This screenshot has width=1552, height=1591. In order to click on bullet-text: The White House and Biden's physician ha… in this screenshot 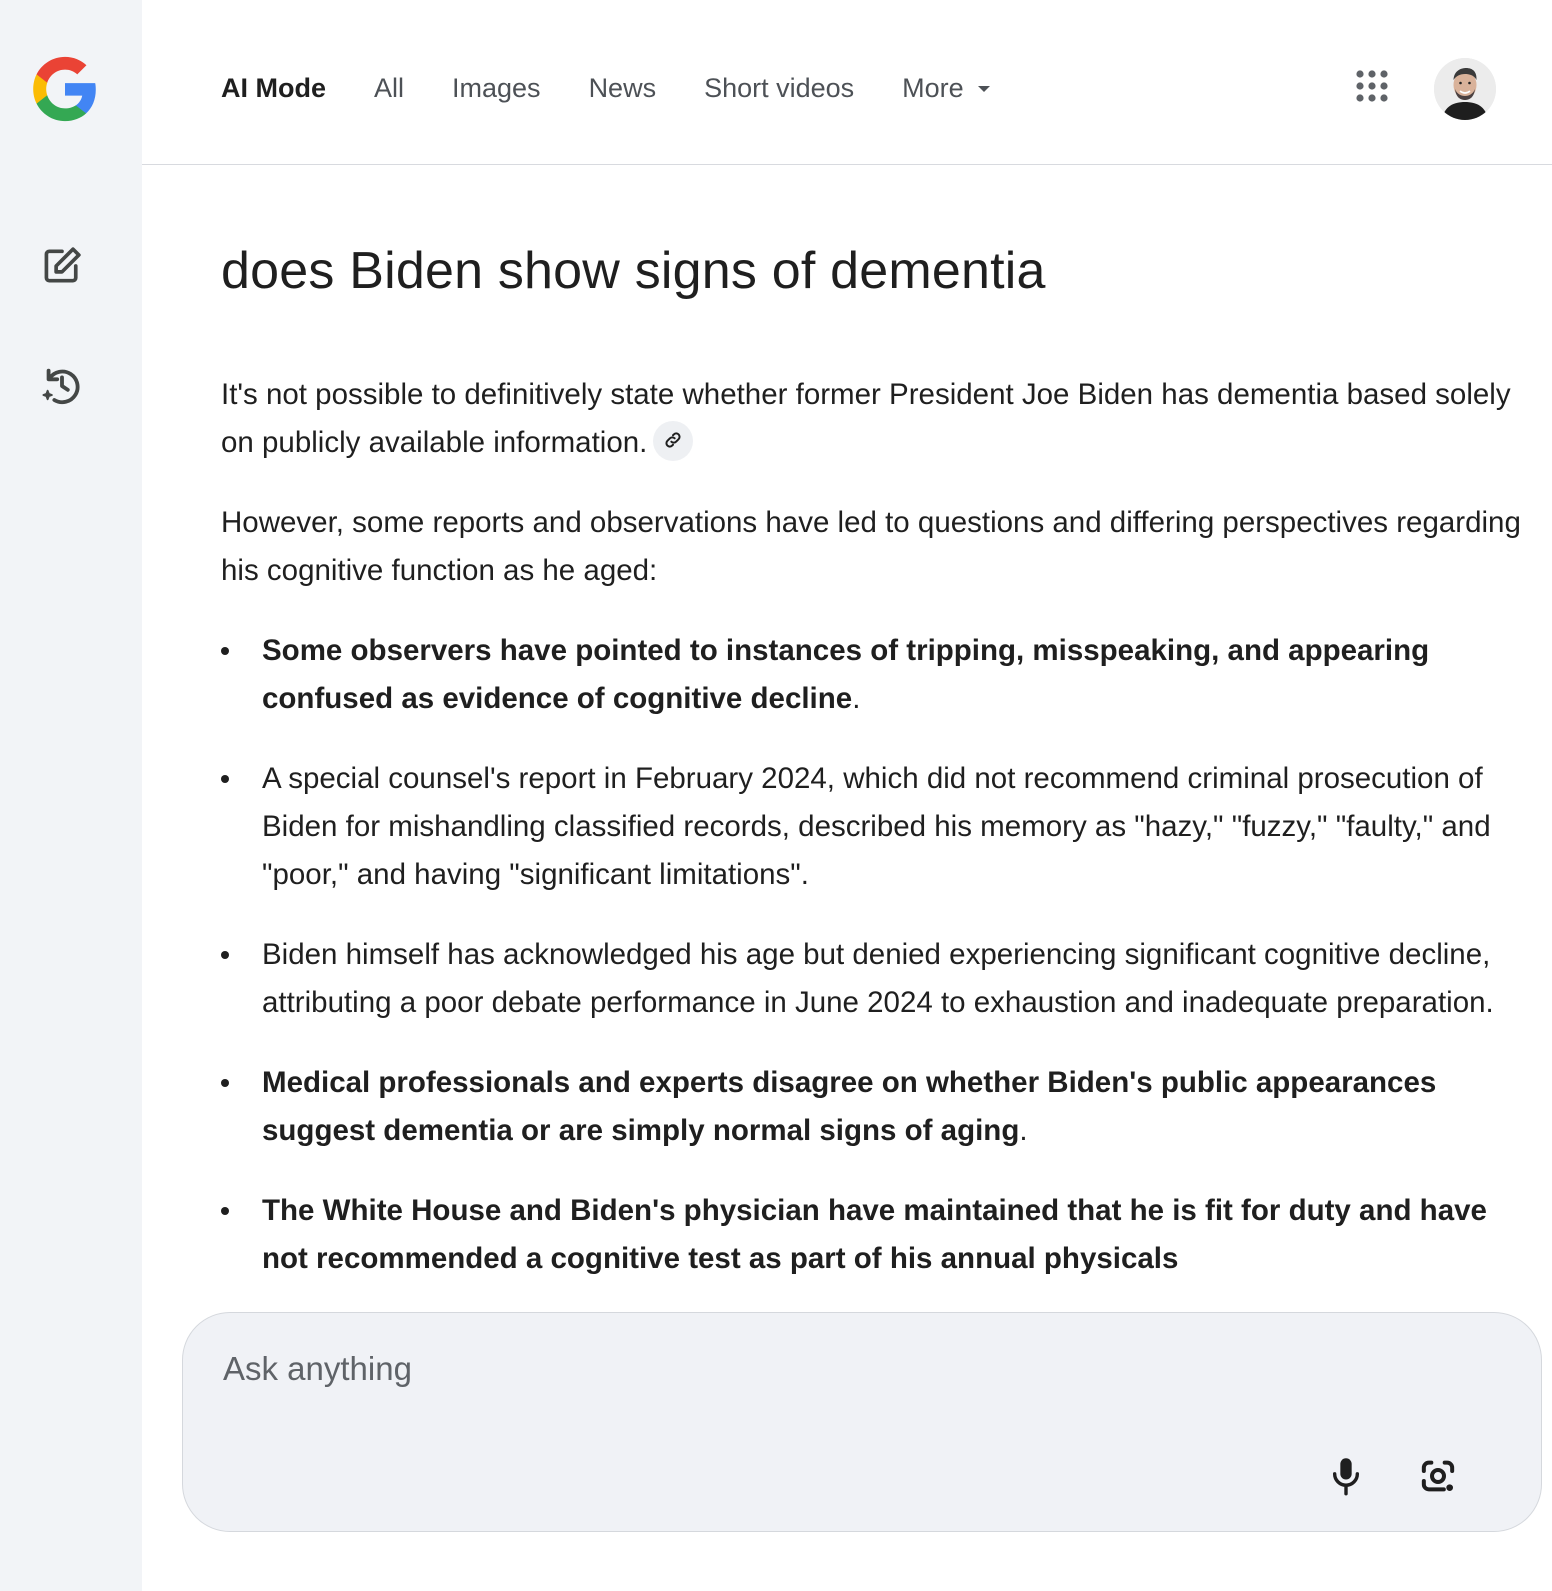, I will do `click(874, 1234)`.